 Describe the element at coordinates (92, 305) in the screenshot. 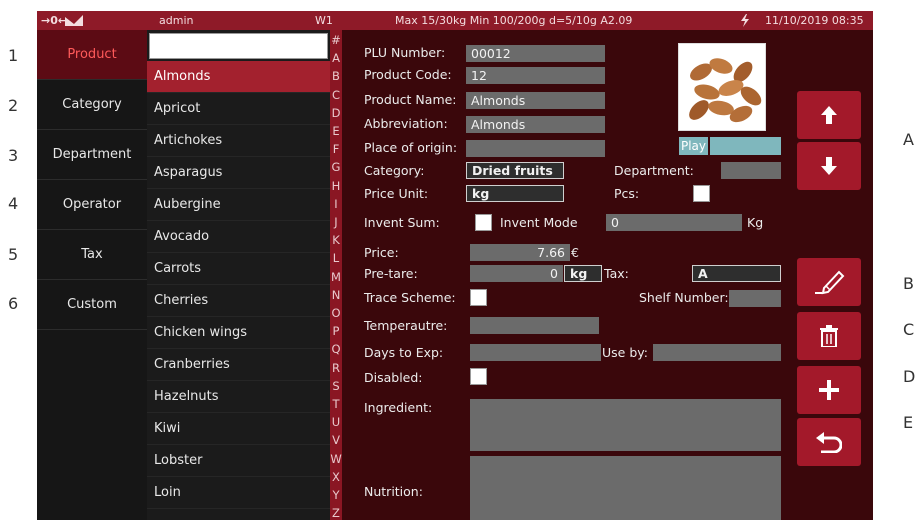

I see `nav-item-custom: Custom` at that location.